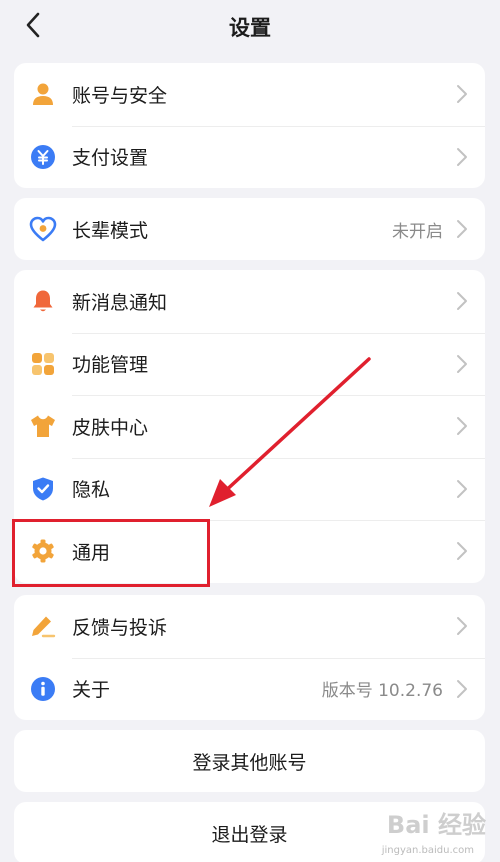 The image size is (500, 862). What do you see at coordinates (120, 95) in the screenshot?
I see `settings-item-label: 账号与安全` at bounding box center [120, 95].